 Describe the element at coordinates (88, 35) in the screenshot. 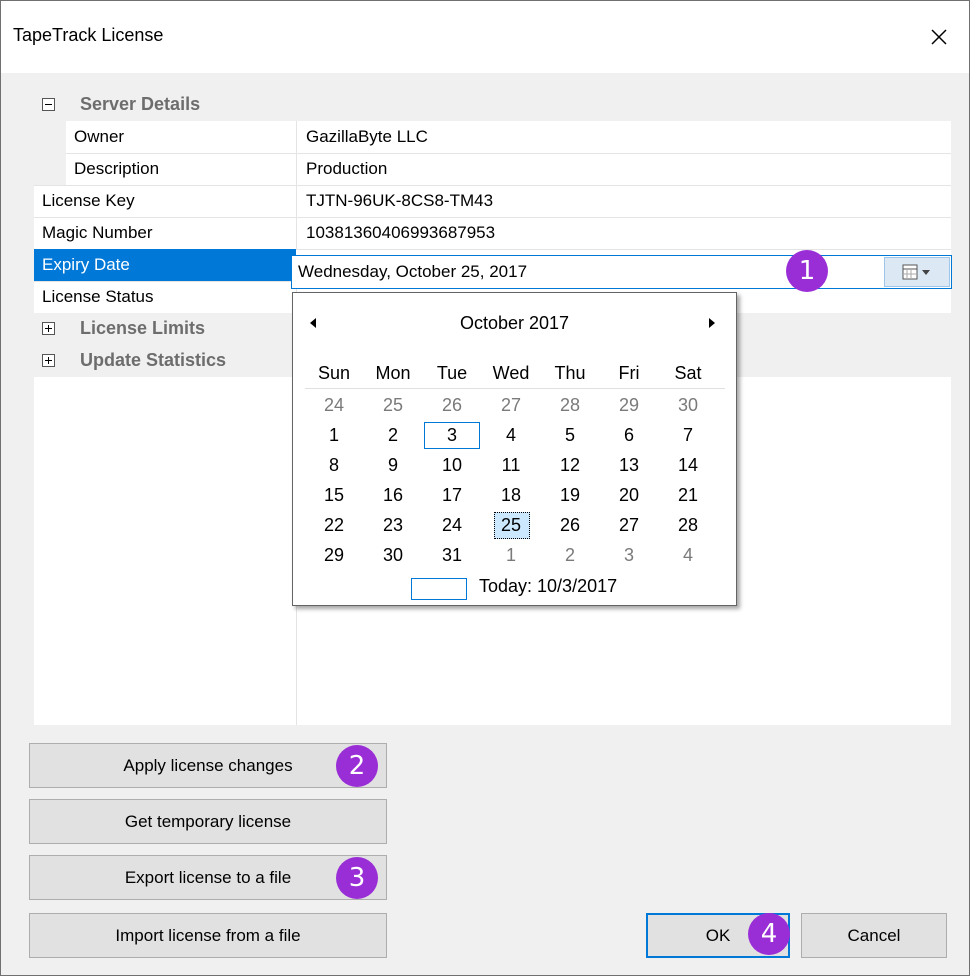

I see `window-title: TapeTrack License` at that location.